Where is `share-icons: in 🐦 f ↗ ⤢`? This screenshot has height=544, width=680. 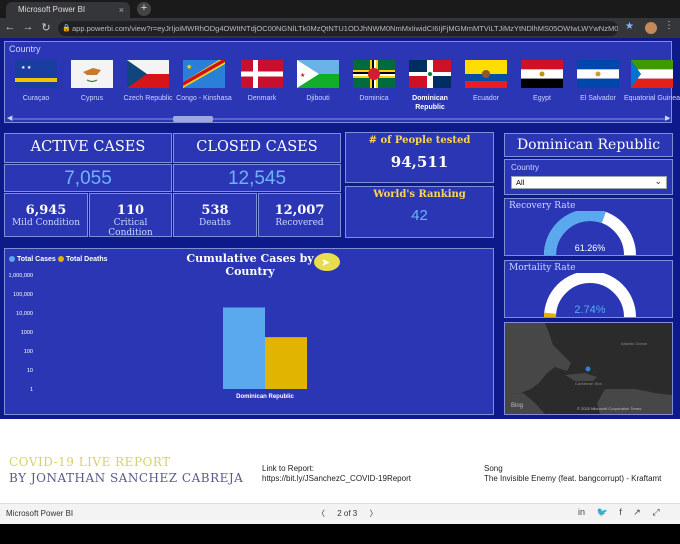
share-icons: in 🐦 f ↗ ⤢ is located at coordinates (623, 512).